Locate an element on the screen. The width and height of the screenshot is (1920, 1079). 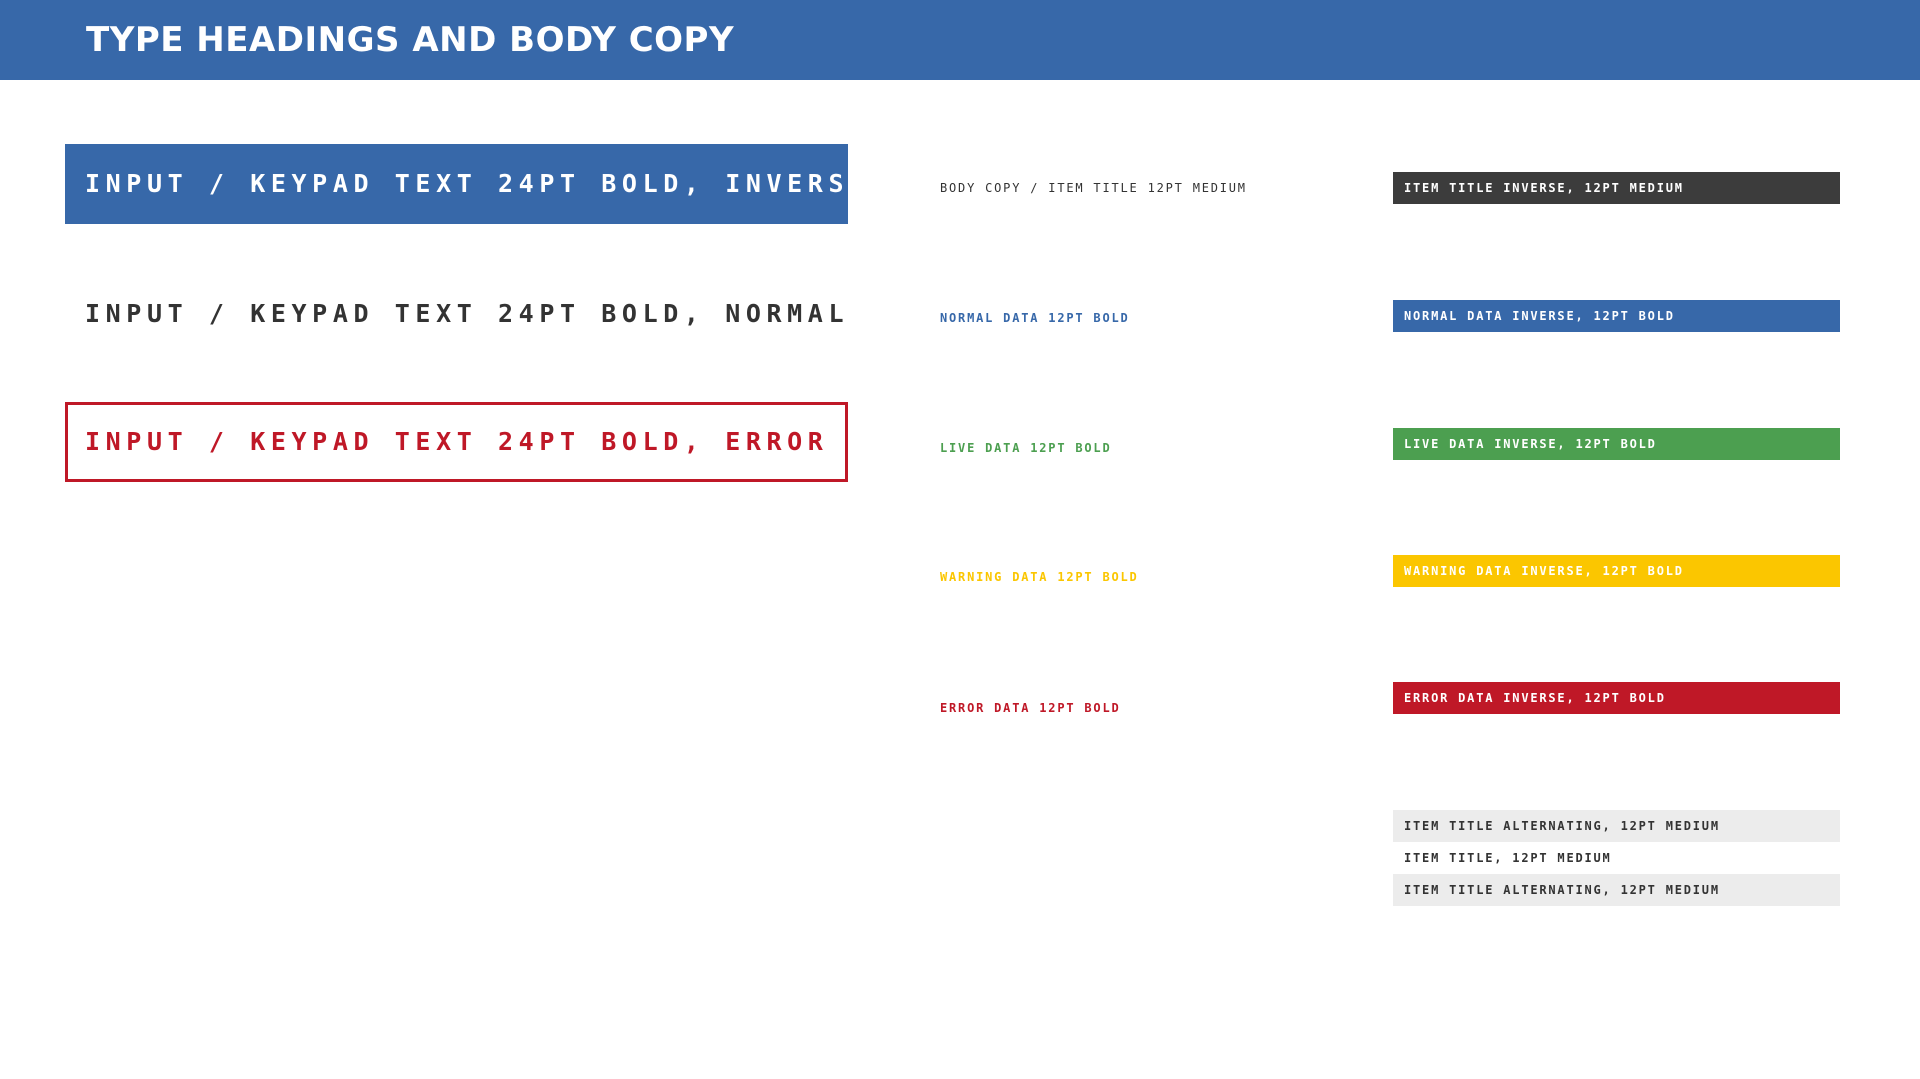
warning-data-sample: WARNING DATA 12PT BOLD is located at coordinates (1039, 577).